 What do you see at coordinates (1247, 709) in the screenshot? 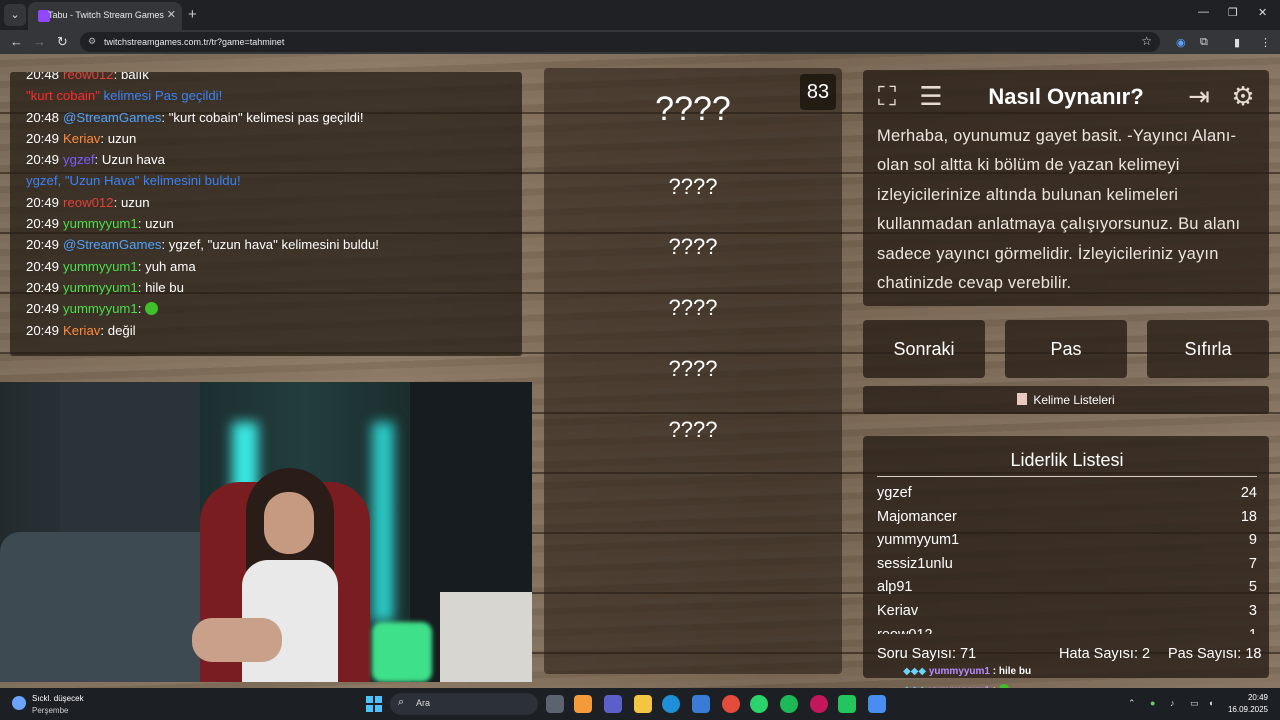
I see `clock-date: 16.09.2025` at bounding box center [1247, 709].